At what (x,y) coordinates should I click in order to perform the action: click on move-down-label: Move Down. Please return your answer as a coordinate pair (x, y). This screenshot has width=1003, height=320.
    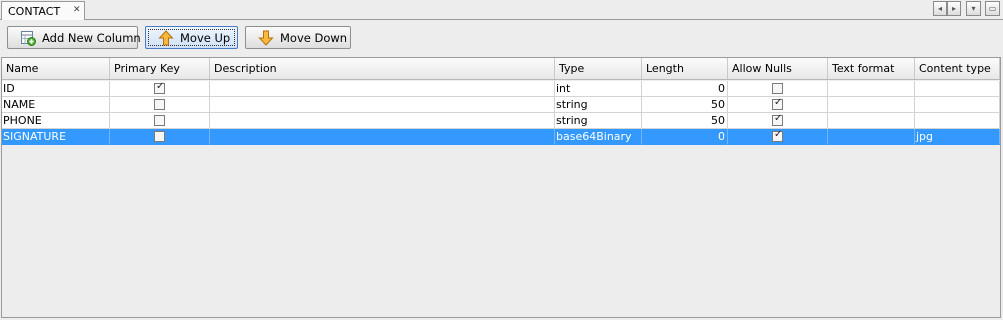
    Looking at the image, I should click on (314, 38).